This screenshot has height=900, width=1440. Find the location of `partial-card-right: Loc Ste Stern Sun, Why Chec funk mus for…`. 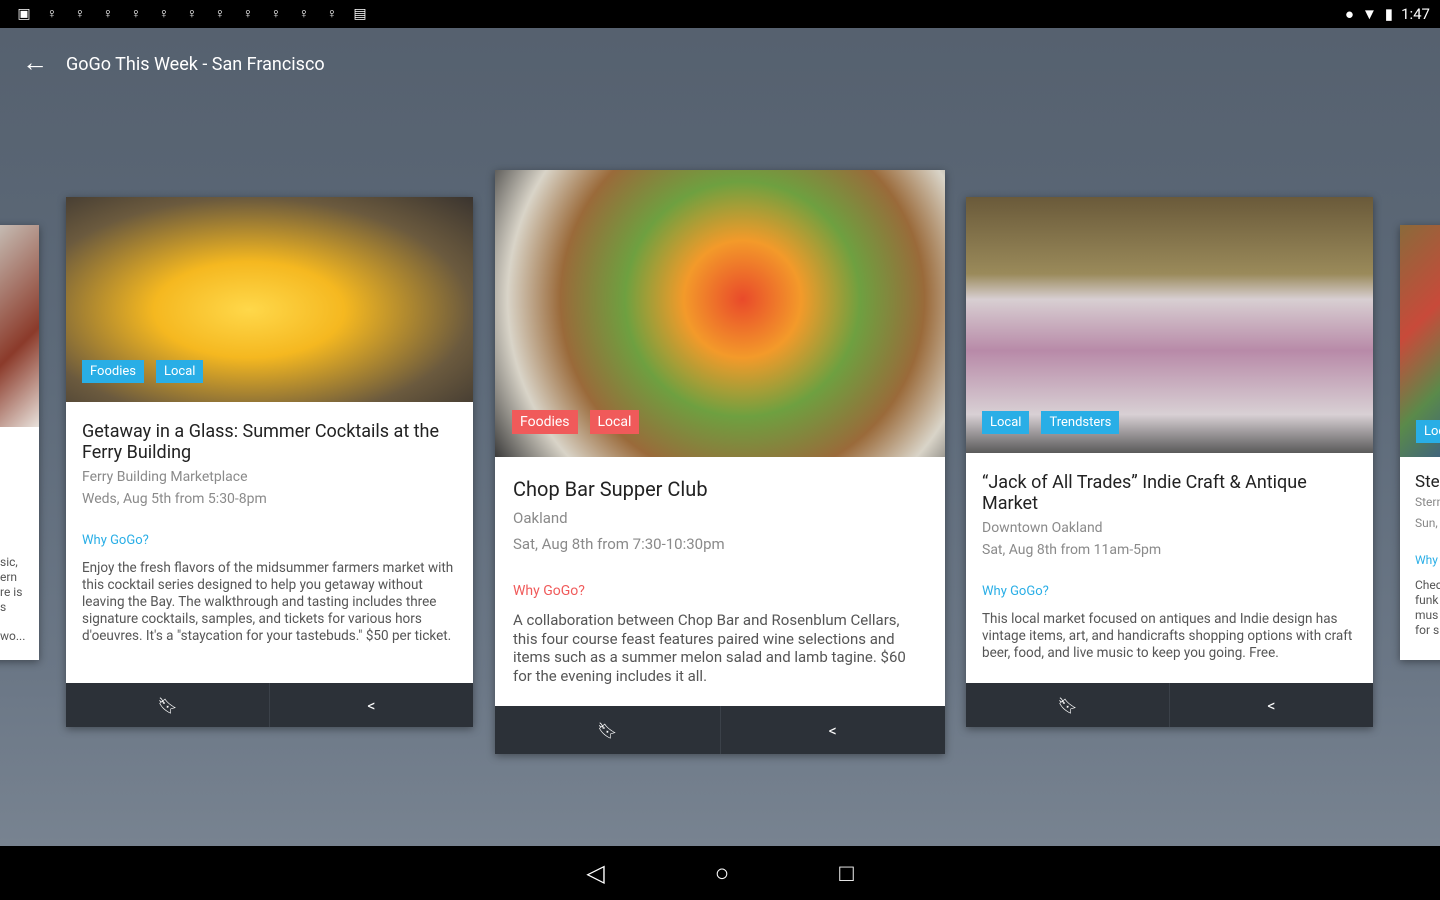

partial-card-right: Loc Ste Stern Sun, Why Chec funk mus for… is located at coordinates (1420, 442).